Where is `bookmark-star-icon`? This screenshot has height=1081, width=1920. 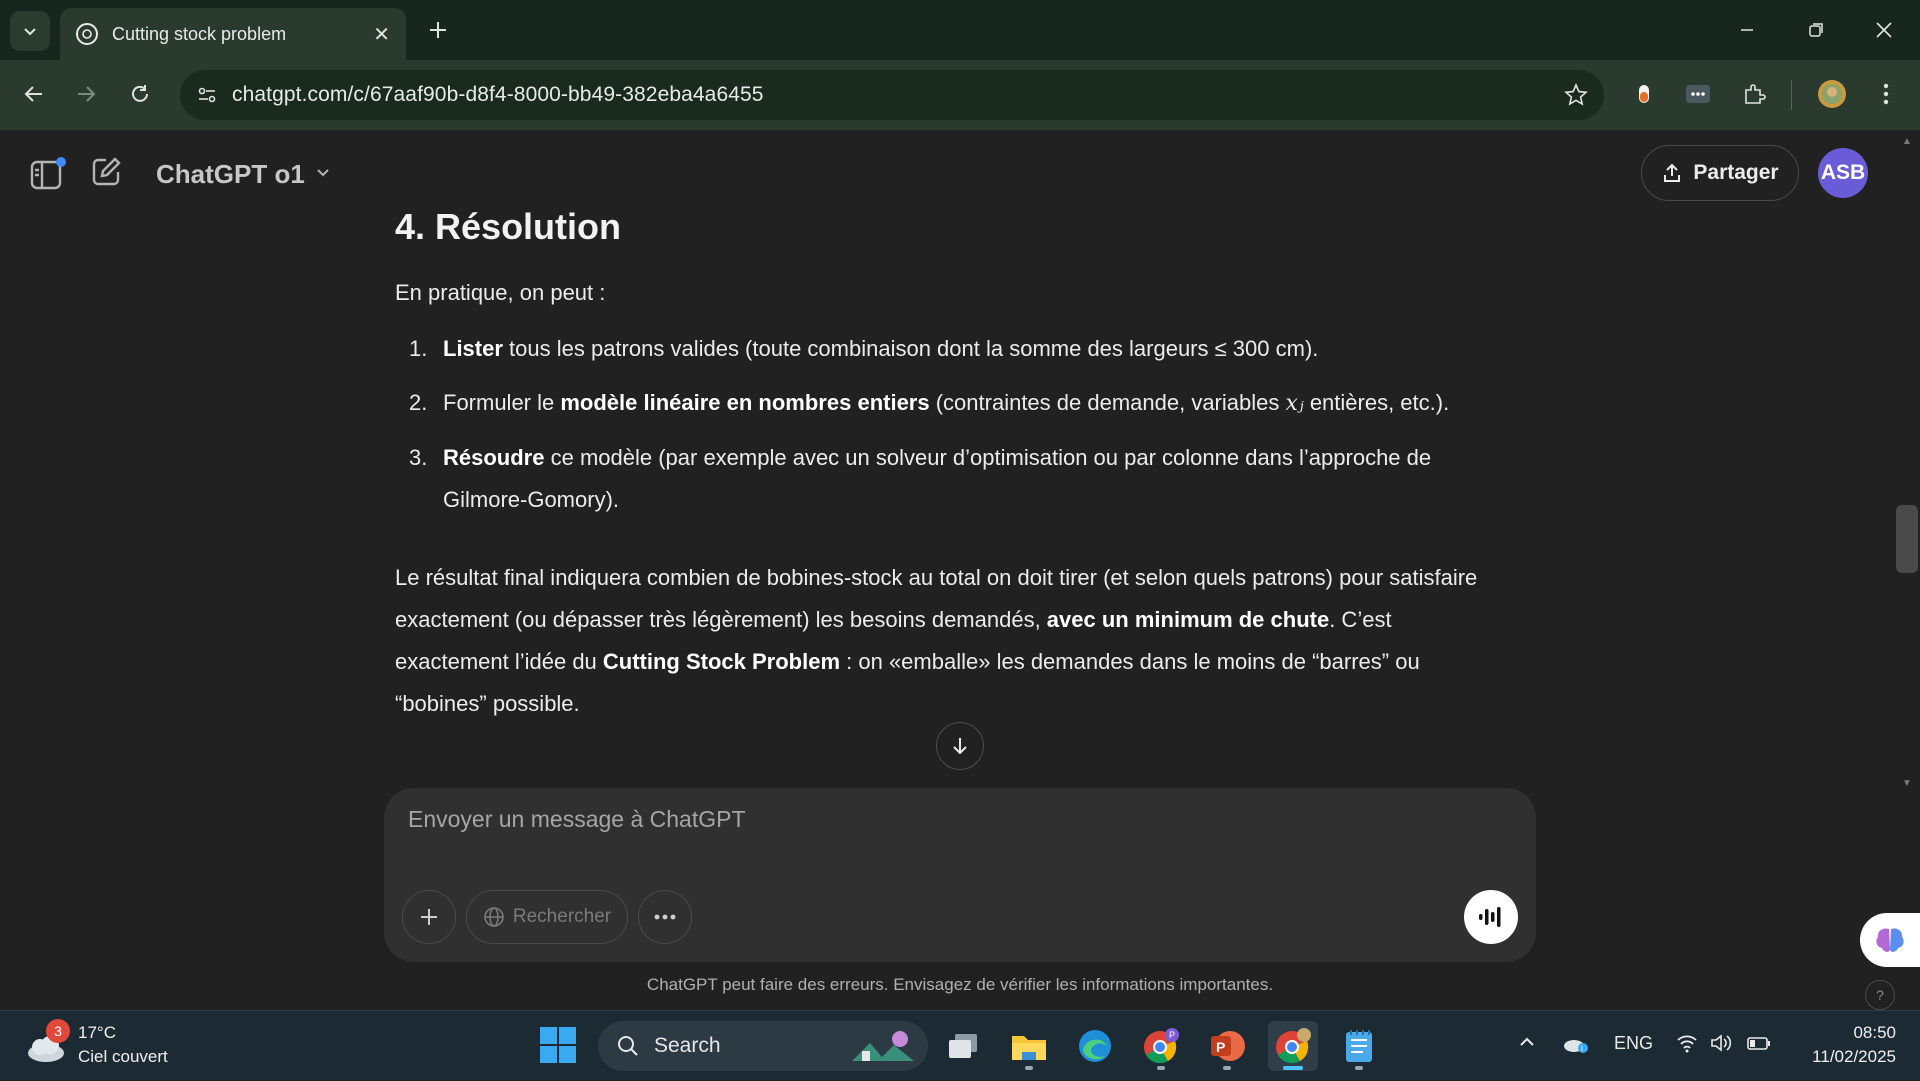 bookmark-star-icon is located at coordinates (1576, 95).